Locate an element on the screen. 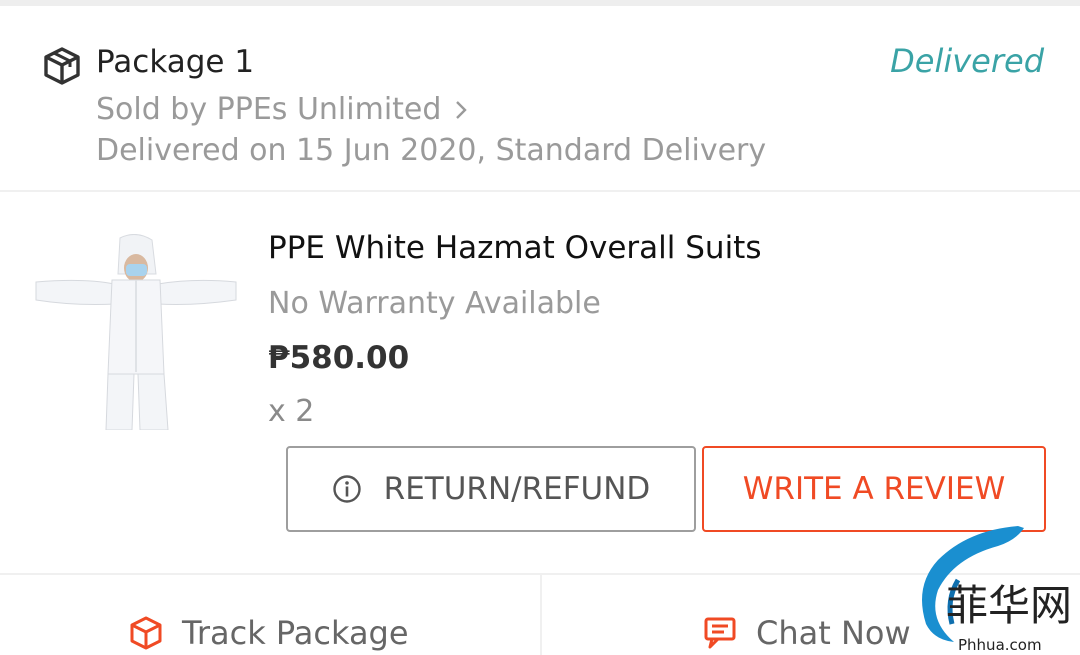 The image size is (1080, 655). product-title: PPE White Hazmat Overall Suits is located at coordinates (515, 248).